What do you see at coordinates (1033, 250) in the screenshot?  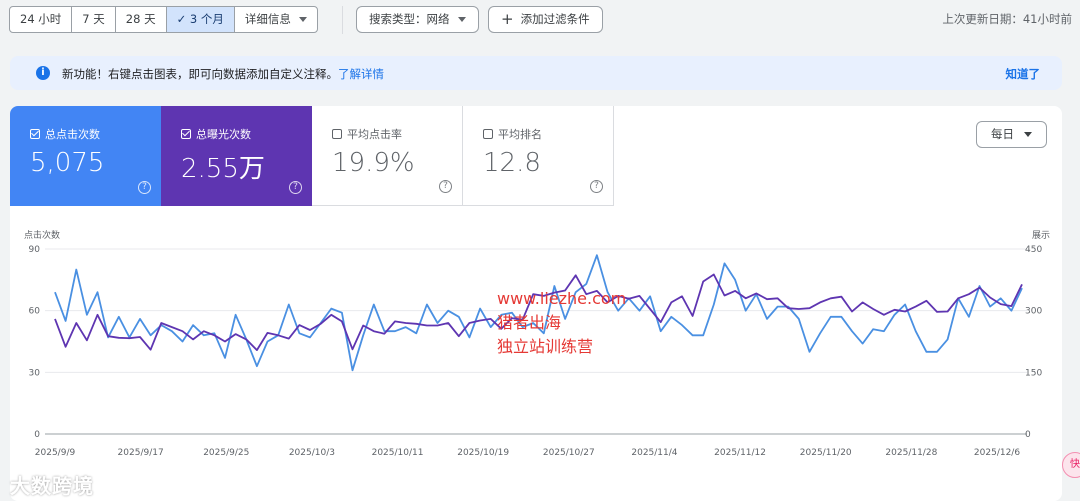 I see `right-tick-label: 450` at bounding box center [1033, 250].